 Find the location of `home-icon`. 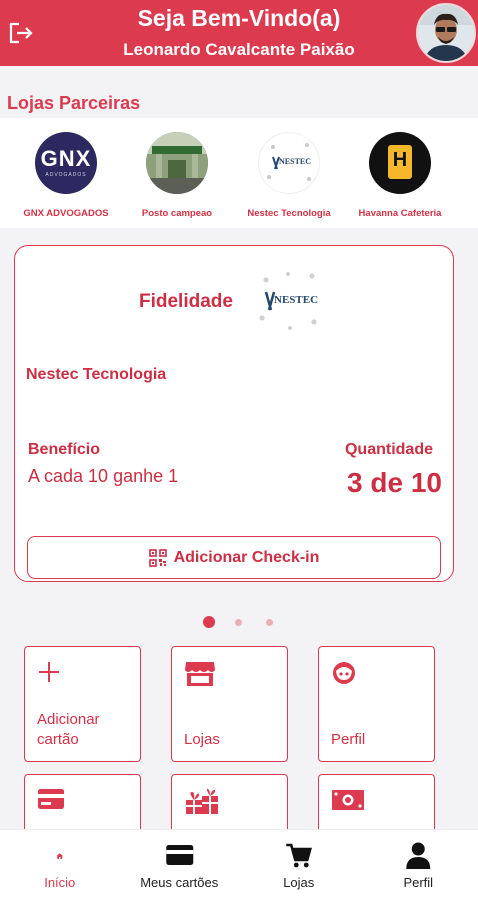

home-icon is located at coordinates (59, 856).